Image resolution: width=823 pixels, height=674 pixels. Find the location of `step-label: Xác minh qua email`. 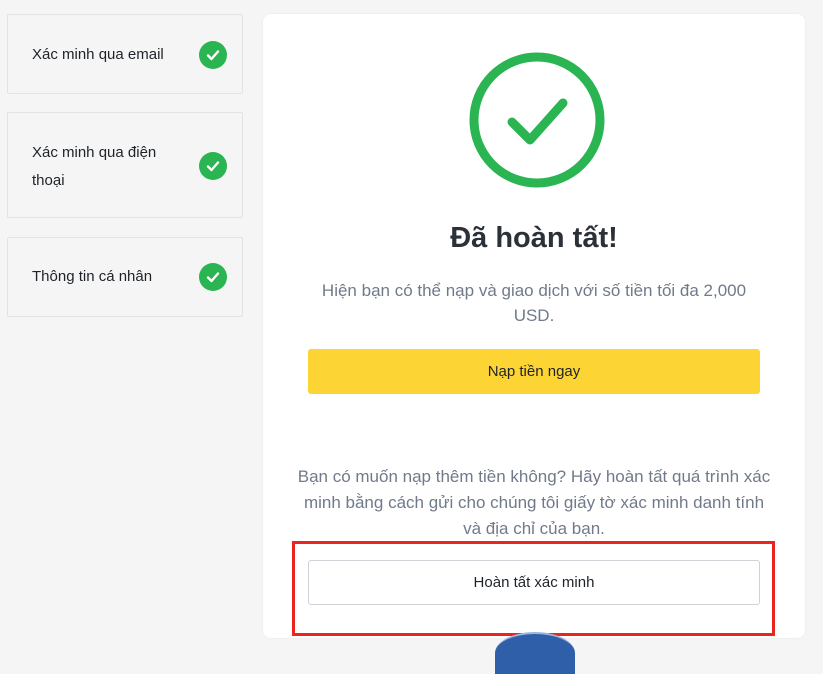

step-label: Xác minh qua email is located at coordinates (98, 54).